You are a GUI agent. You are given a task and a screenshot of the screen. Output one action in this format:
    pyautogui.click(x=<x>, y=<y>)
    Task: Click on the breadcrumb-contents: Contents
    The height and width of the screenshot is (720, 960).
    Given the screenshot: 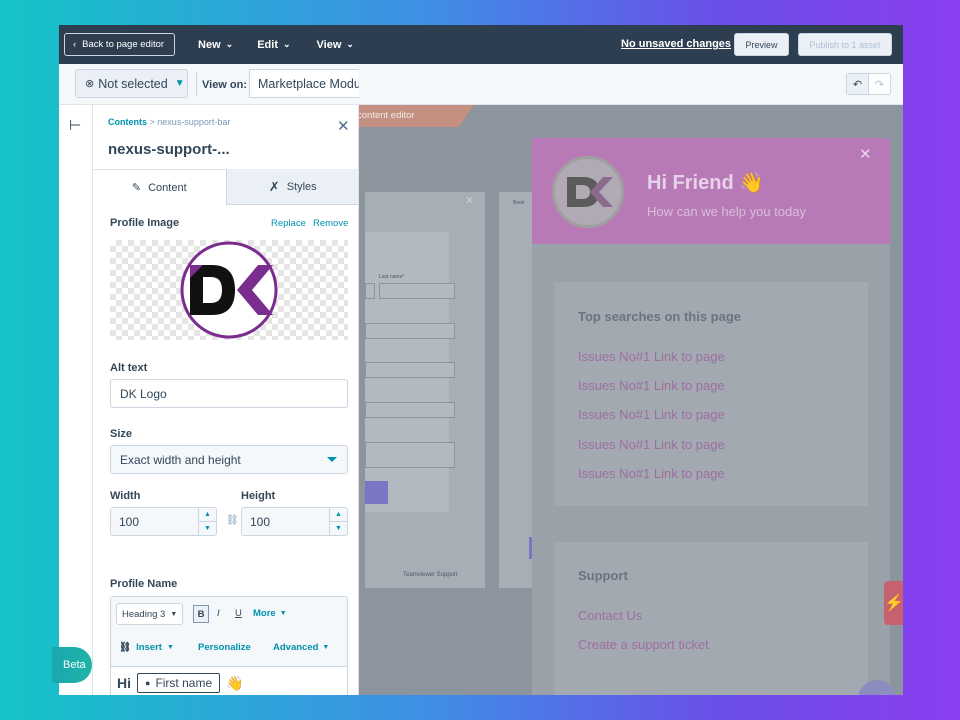 What is the action you would take?
    pyautogui.click(x=127, y=122)
    